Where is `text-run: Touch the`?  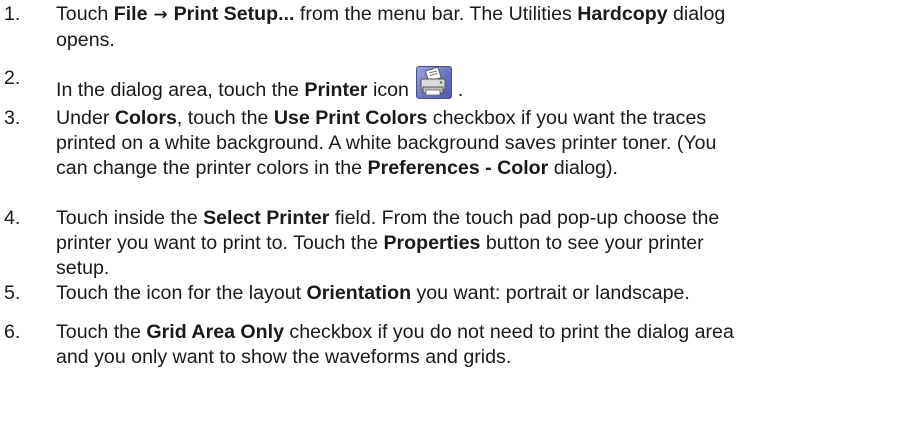
text-run: Touch the is located at coordinates (101, 332).